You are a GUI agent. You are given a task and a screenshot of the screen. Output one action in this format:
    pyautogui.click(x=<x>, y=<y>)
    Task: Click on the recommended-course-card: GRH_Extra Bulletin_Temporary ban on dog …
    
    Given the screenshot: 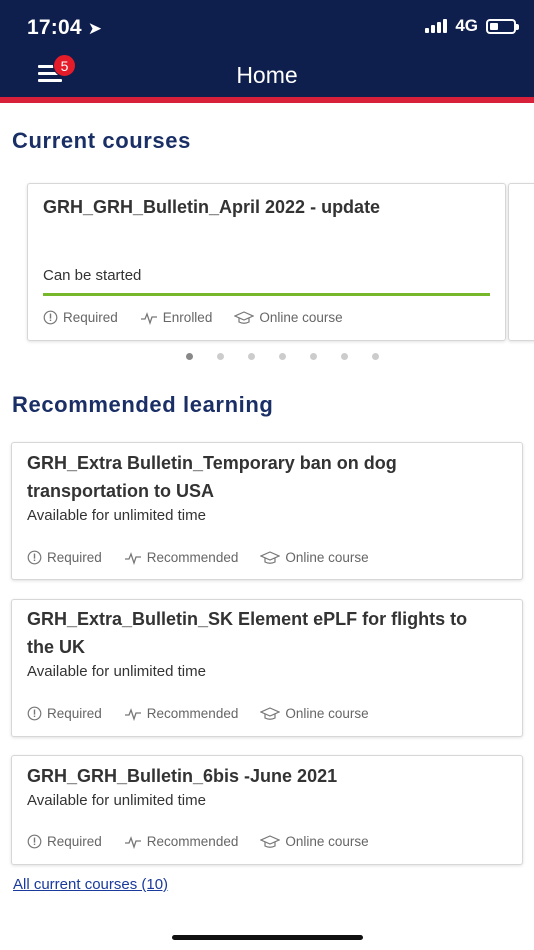 What is the action you would take?
    pyautogui.click(x=267, y=511)
    